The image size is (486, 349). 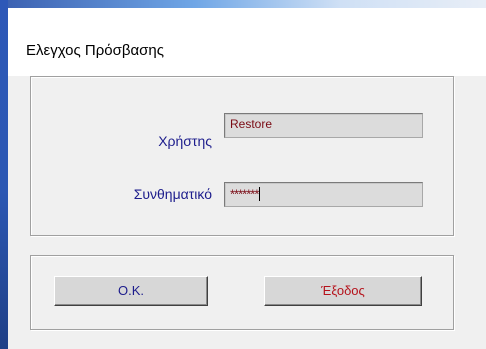 I want to click on user-field-value: Restore, so click(x=251, y=124).